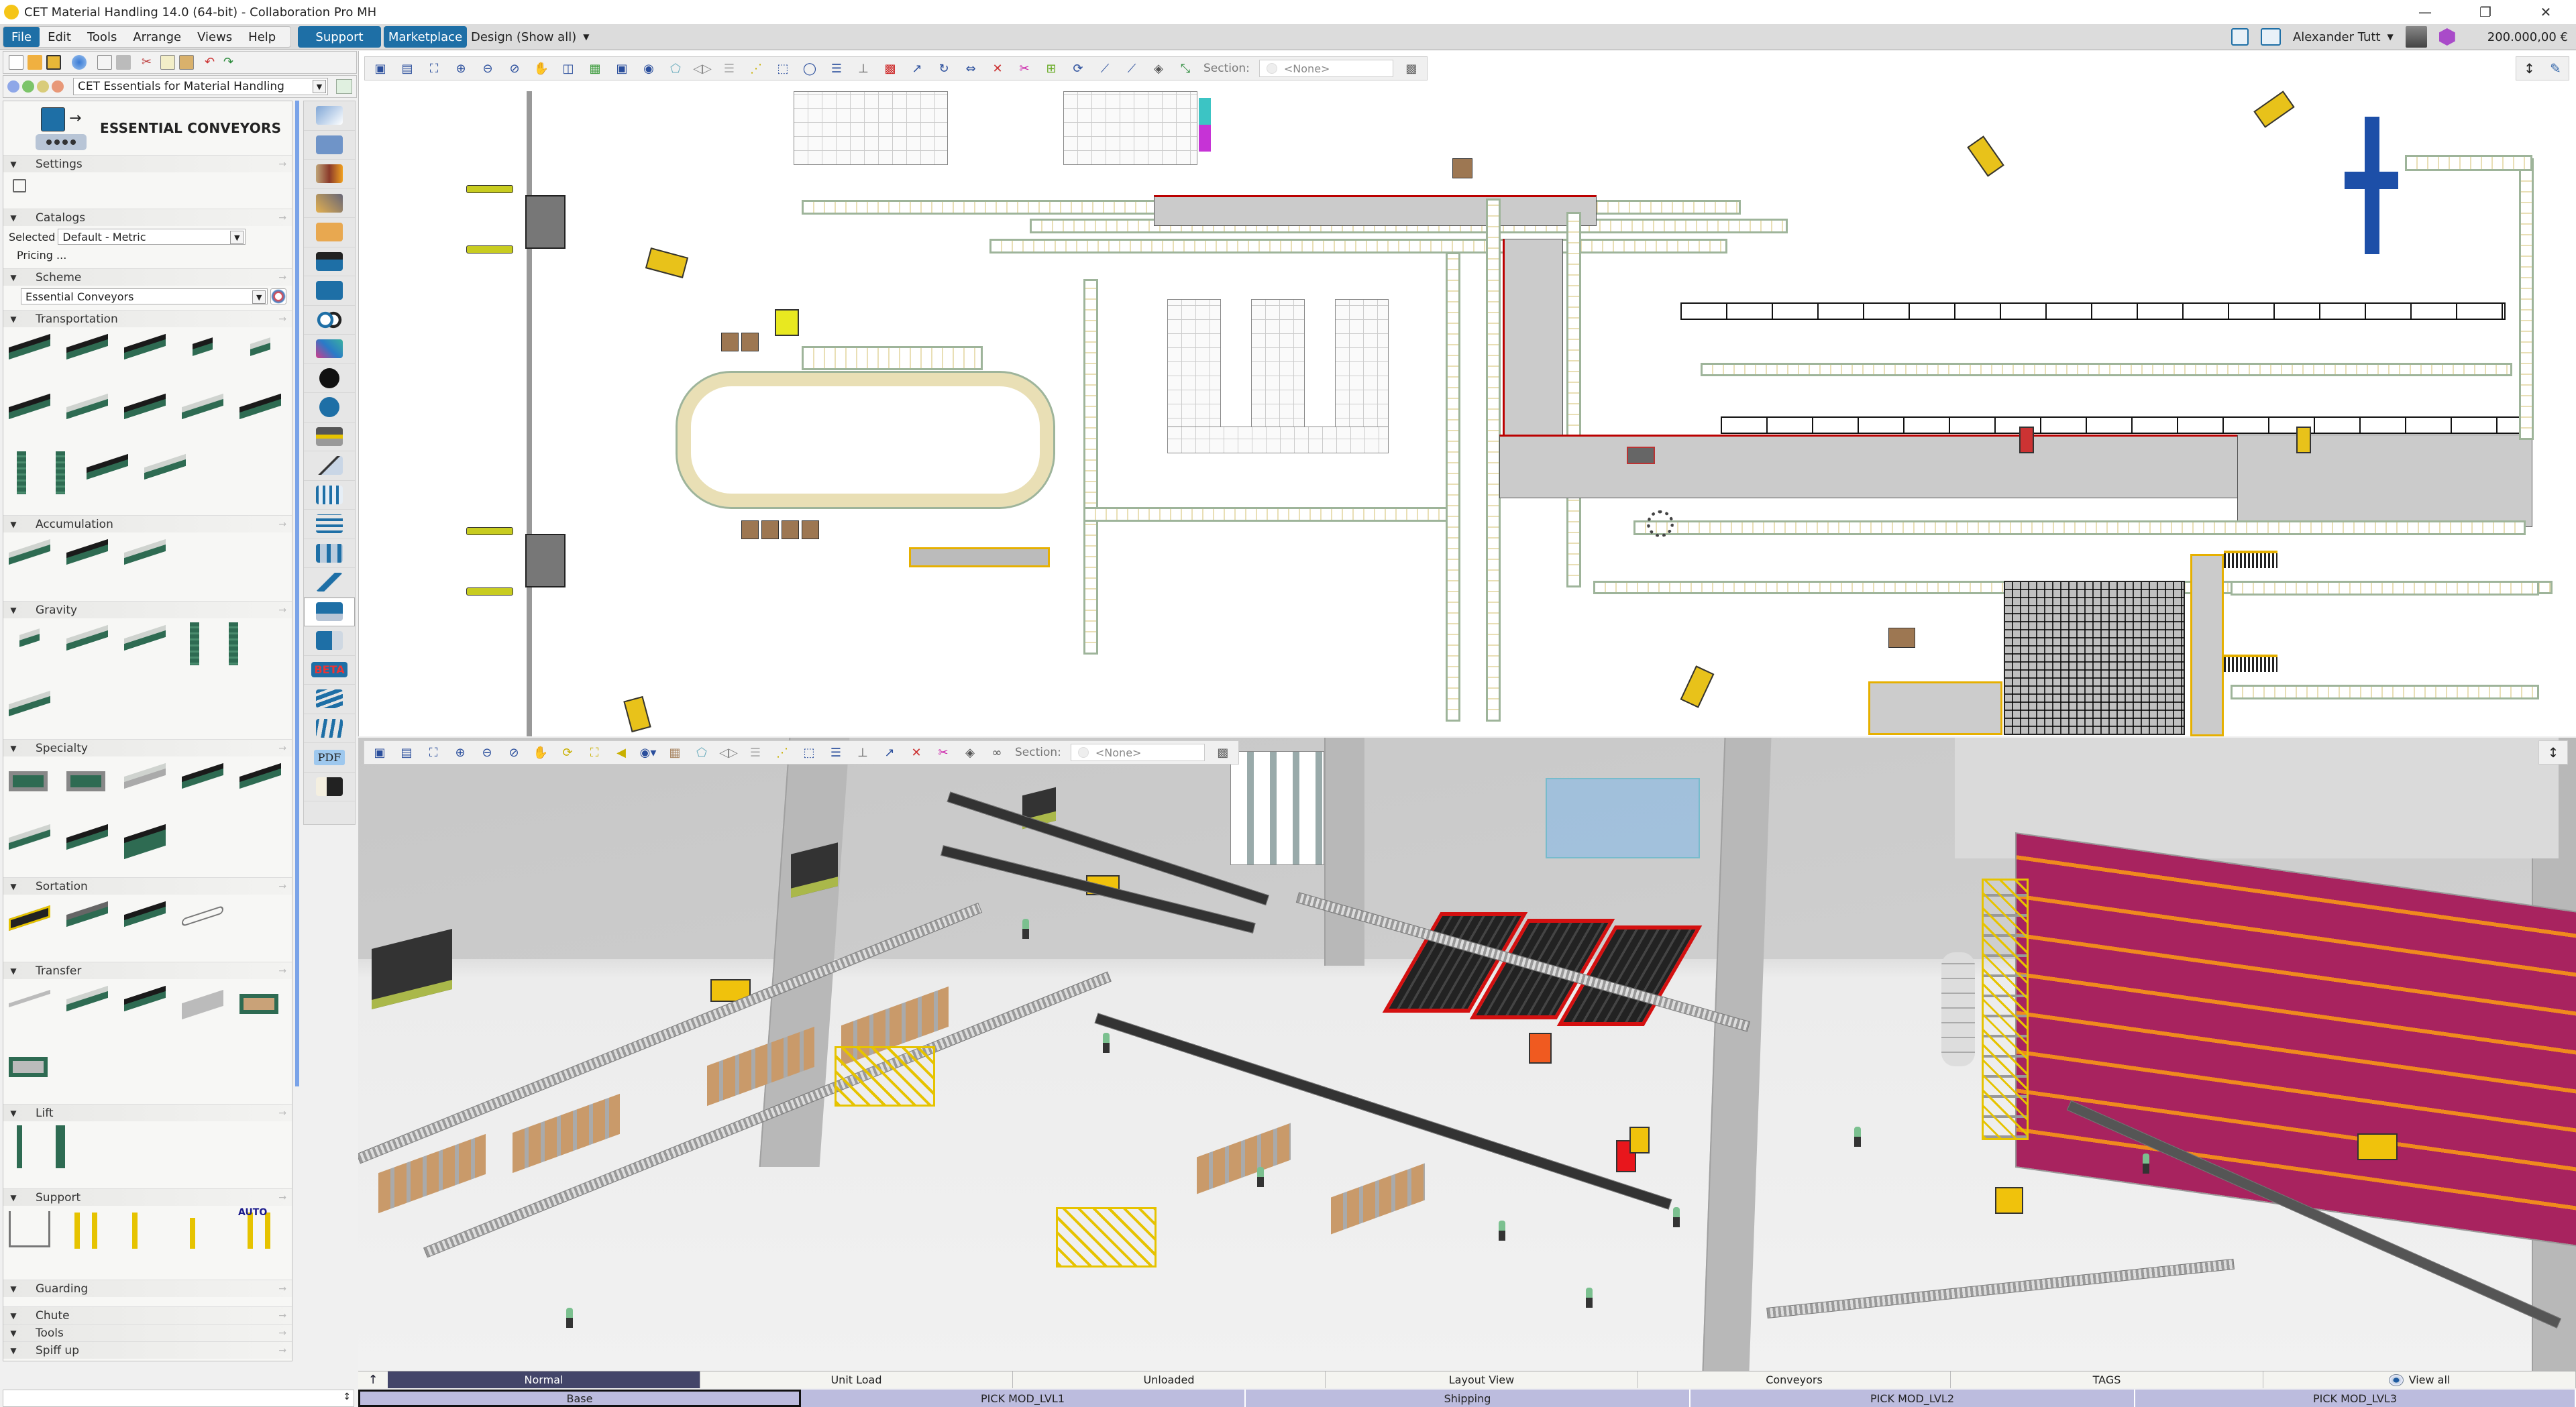 The width and height of the screenshot is (2576, 1407). I want to click on layer-tab-pick-mod-lvl2: PICK MOD_LVL2, so click(1912, 1398).